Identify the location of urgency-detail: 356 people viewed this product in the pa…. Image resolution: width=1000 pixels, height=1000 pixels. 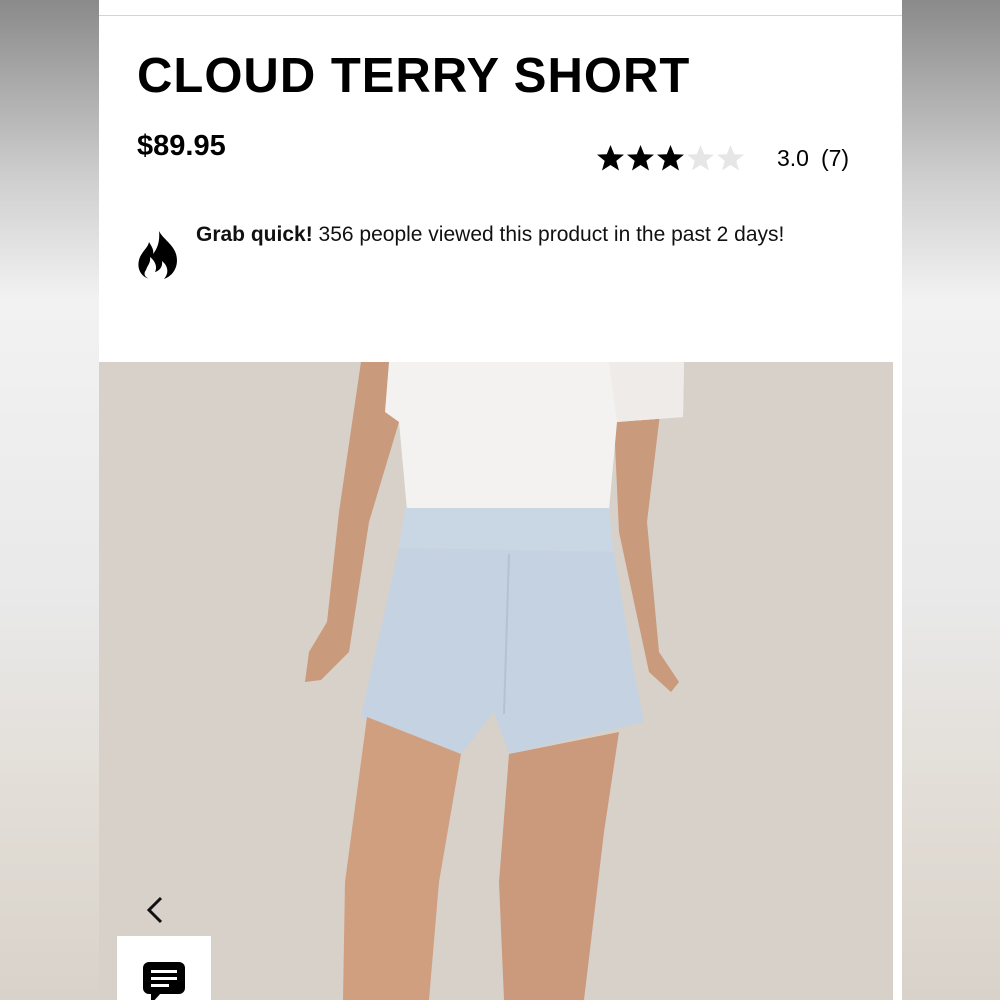
(548, 234).